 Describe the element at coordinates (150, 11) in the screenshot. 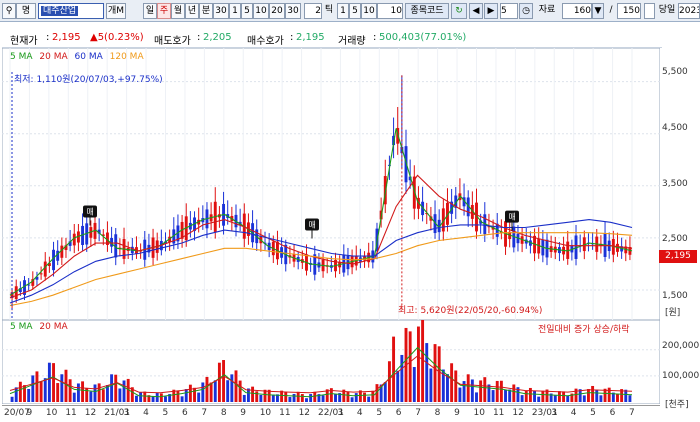

I see `period-day: 일` at that location.